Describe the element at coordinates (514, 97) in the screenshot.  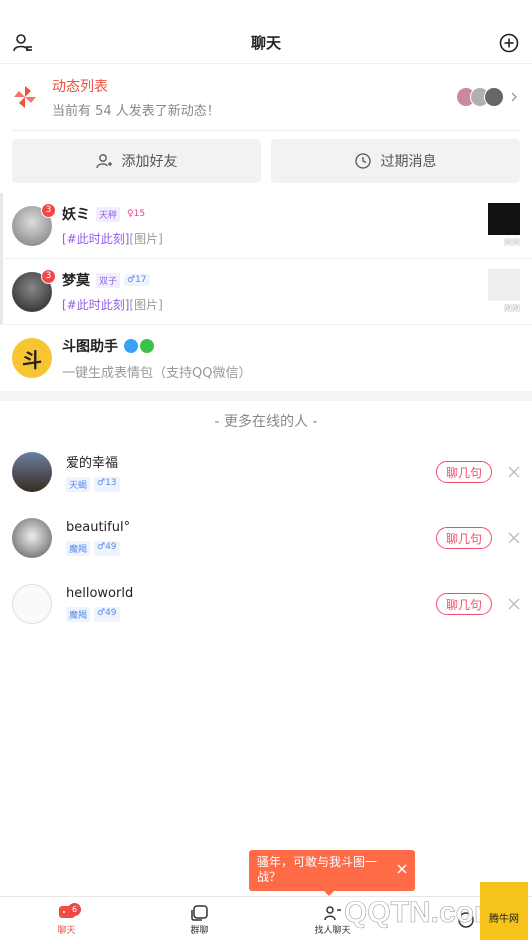
I see `chevron-right-icon` at that location.